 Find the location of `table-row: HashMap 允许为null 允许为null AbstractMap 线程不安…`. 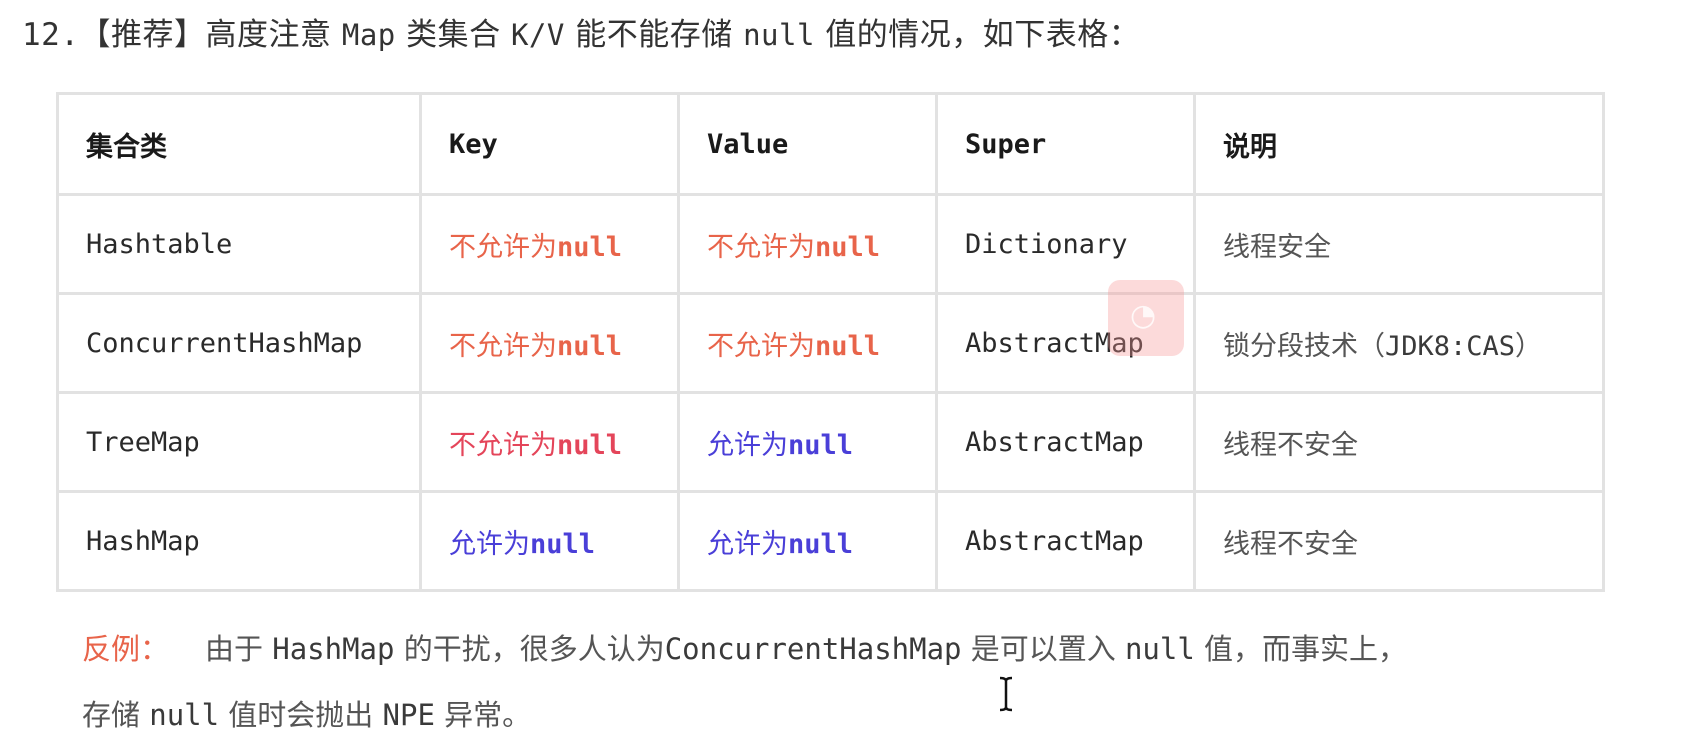

table-row: HashMap 允许为null 允许为null AbstractMap 线程不安… is located at coordinates (830, 541).